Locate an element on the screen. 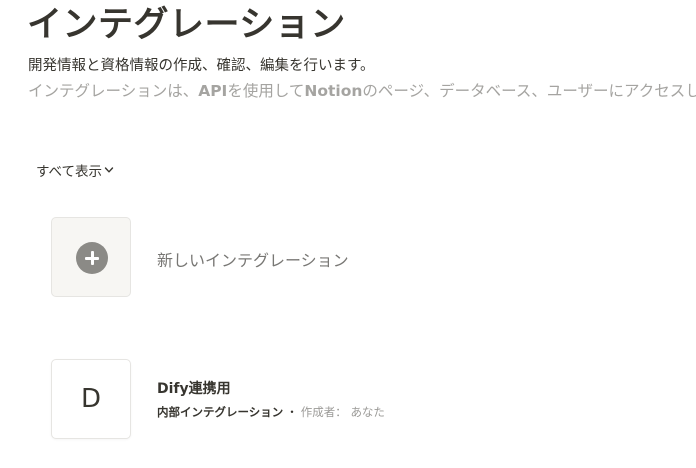  integration-card: D is located at coordinates (91, 399).